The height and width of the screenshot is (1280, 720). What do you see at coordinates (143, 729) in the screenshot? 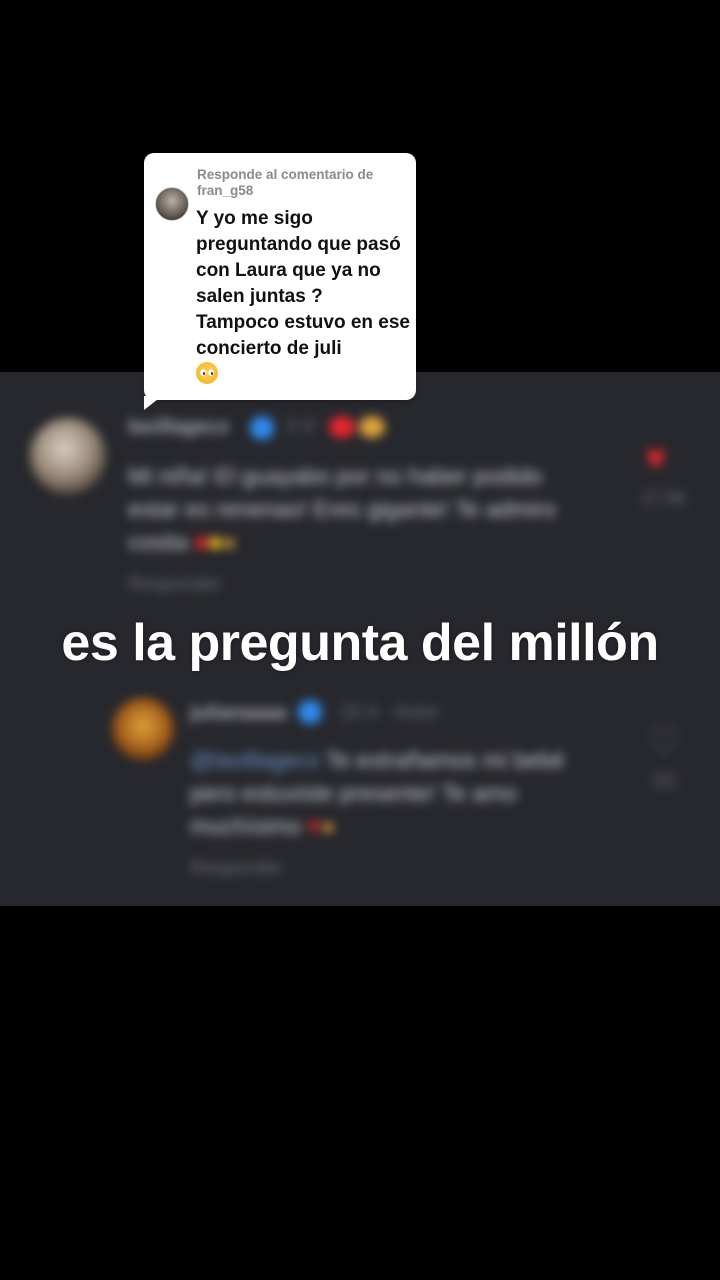
I see `reply-avatar` at bounding box center [143, 729].